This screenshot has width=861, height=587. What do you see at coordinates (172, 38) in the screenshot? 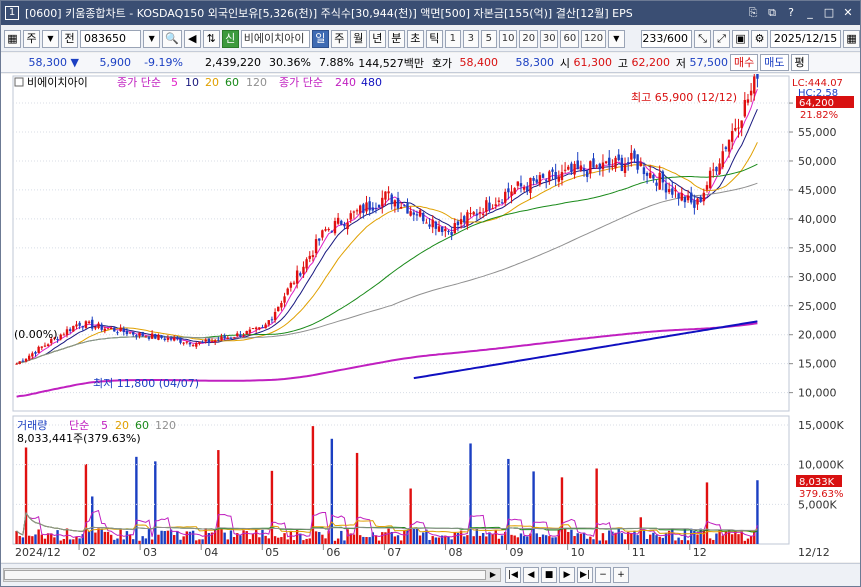
I see `search-icon: 🔍` at bounding box center [172, 38].